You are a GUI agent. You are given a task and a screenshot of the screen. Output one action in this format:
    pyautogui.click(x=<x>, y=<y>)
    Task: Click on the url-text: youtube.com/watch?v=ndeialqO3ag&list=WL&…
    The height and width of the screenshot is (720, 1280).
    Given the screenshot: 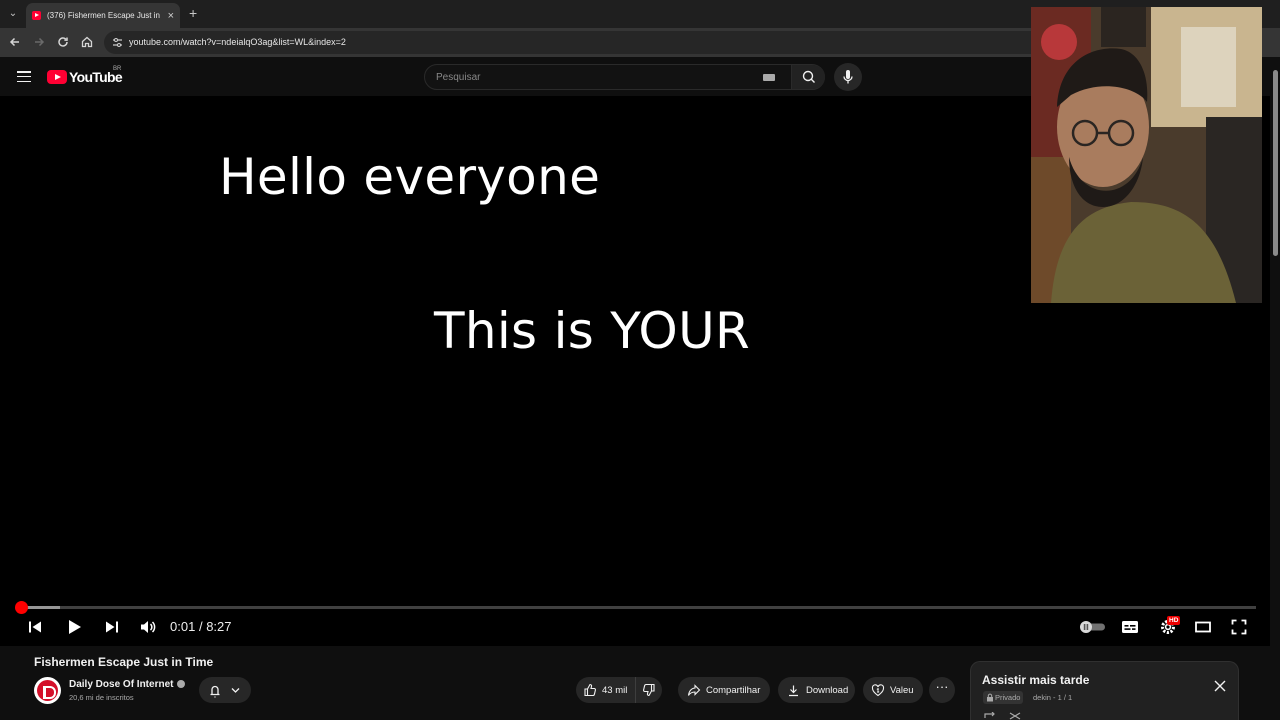 What is the action you would take?
    pyautogui.click(x=237, y=42)
    